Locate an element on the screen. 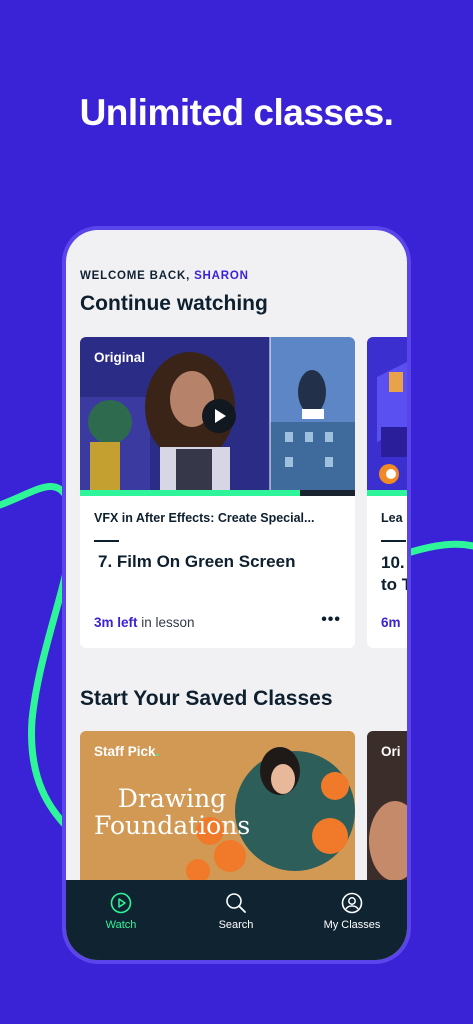  staff-pick-label: Staff Pick is located at coordinates (125, 751).